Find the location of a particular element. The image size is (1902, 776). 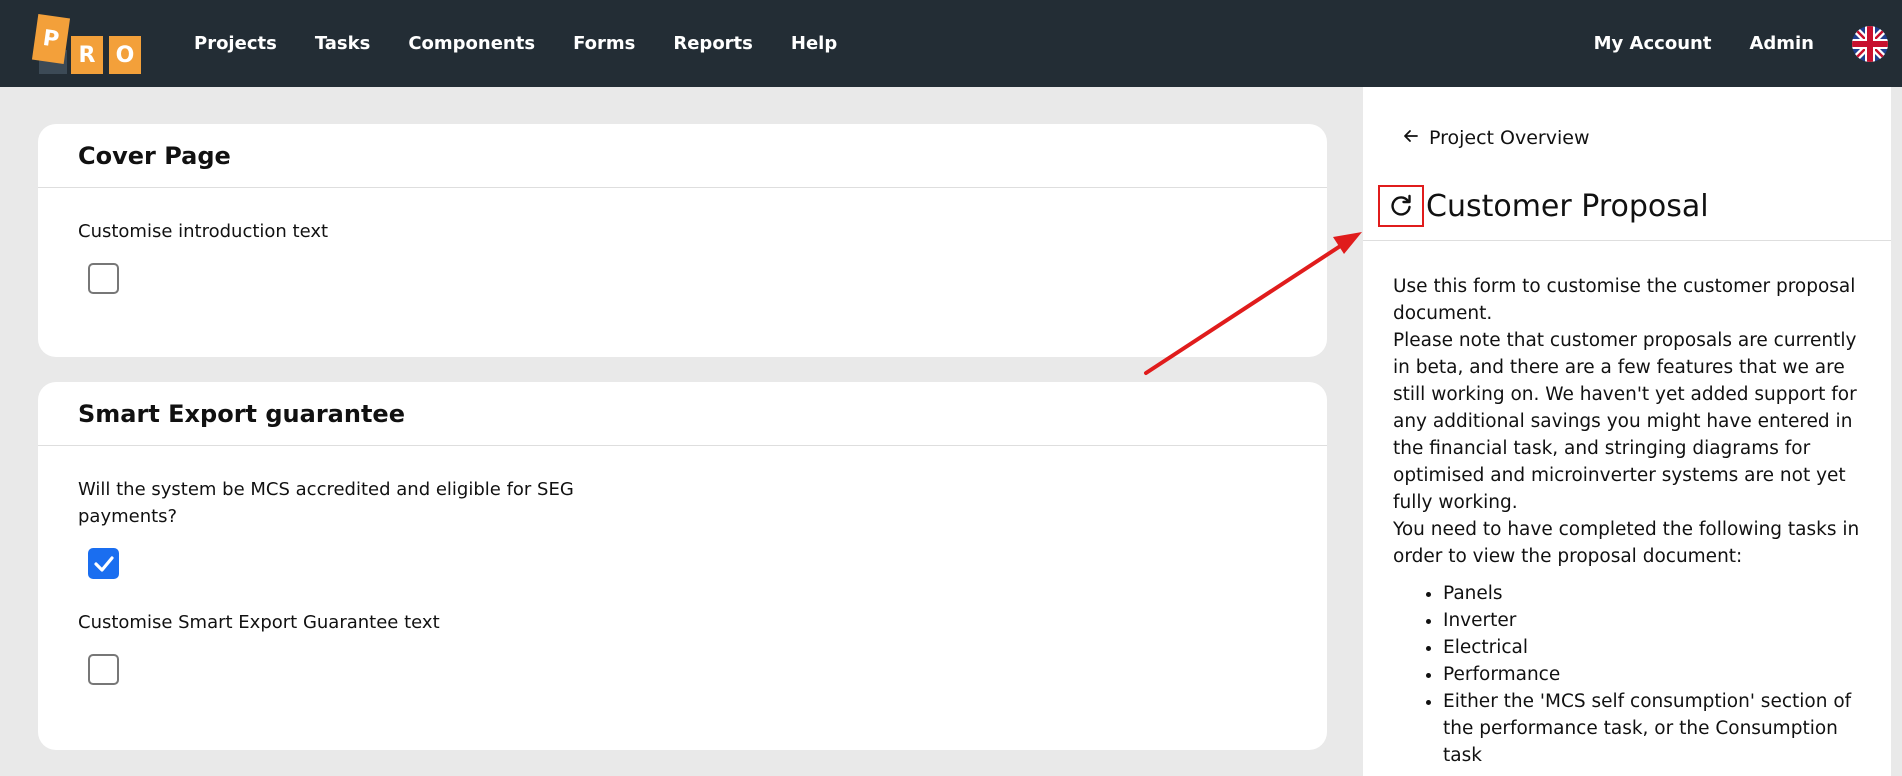

panel-title: Customer Proposal is located at coordinates (1567, 206).